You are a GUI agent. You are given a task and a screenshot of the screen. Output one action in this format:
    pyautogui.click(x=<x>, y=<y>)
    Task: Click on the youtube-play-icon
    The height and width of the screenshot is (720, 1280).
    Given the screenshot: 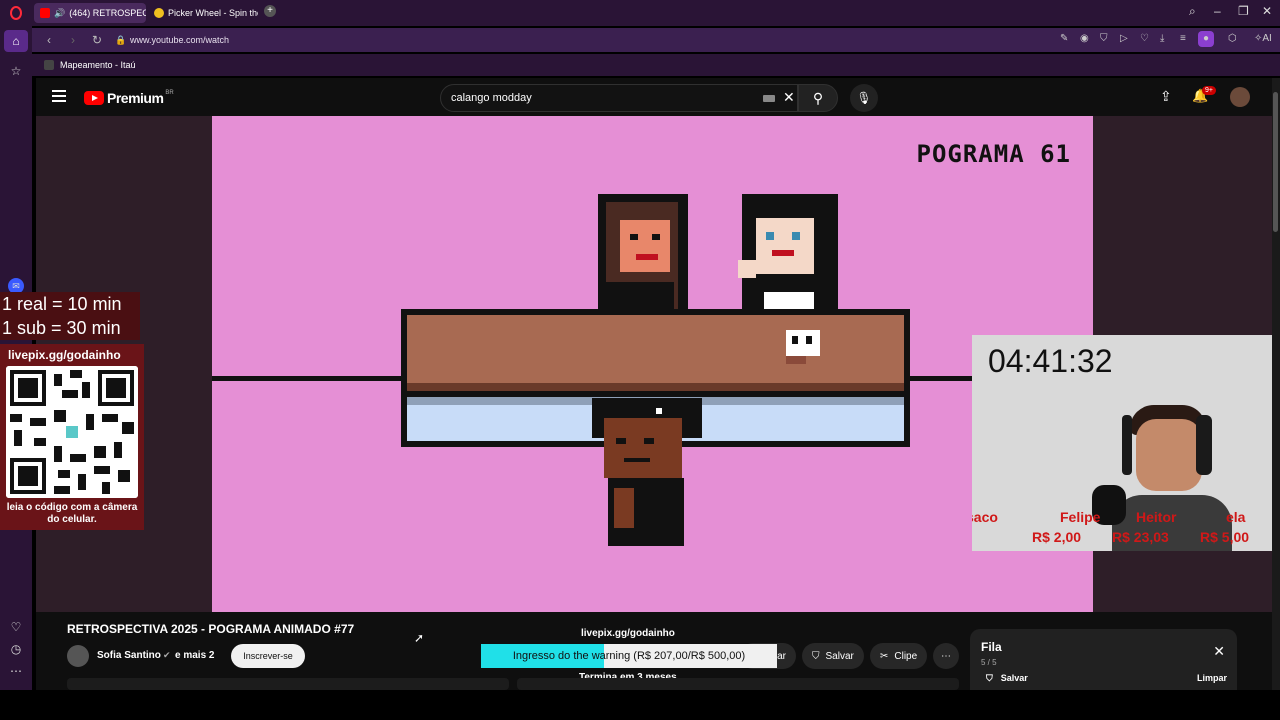 What is the action you would take?
    pyautogui.click(x=94, y=98)
    